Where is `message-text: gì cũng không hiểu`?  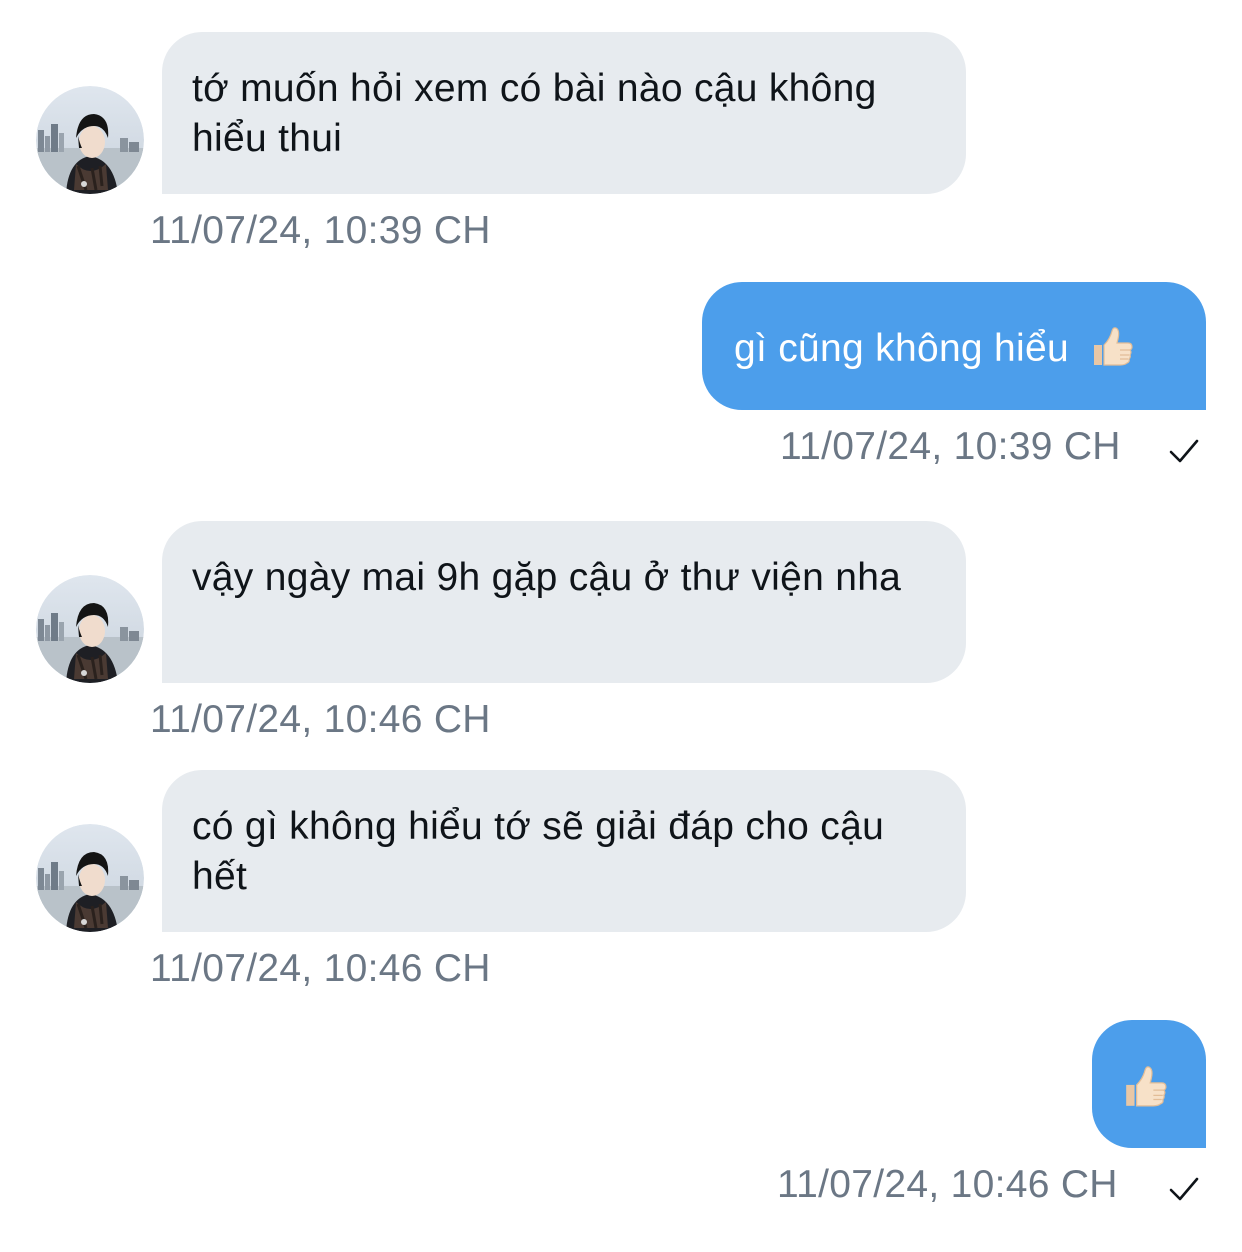 message-text: gì cũng không hiểu is located at coordinates (901, 348).